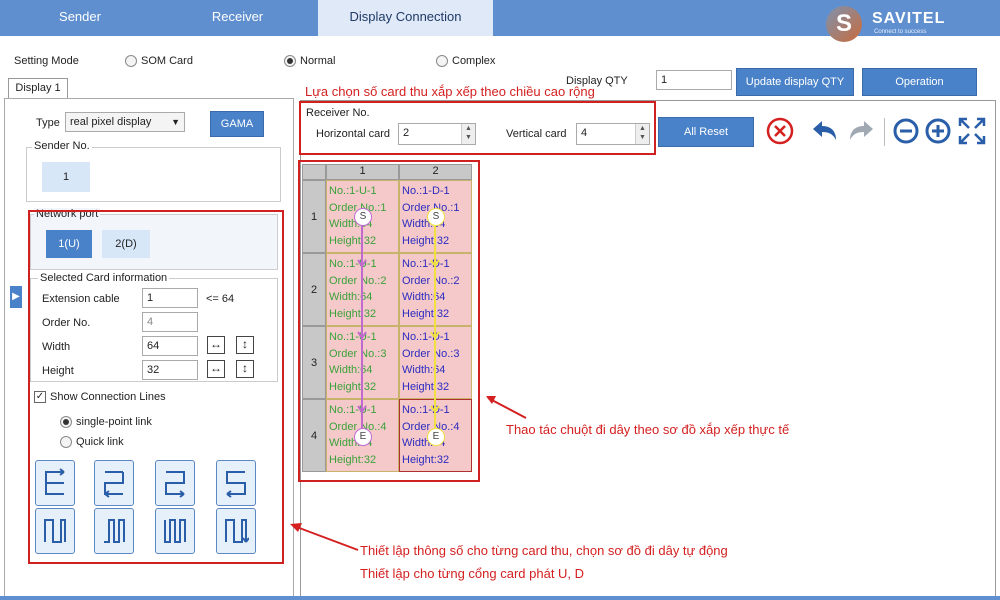 The image size is (1000, 600). What do you see at coordinates (38, 88) in the screenshot?
I see `tab-display-1: Display 1` at bounding box center [38, 88].